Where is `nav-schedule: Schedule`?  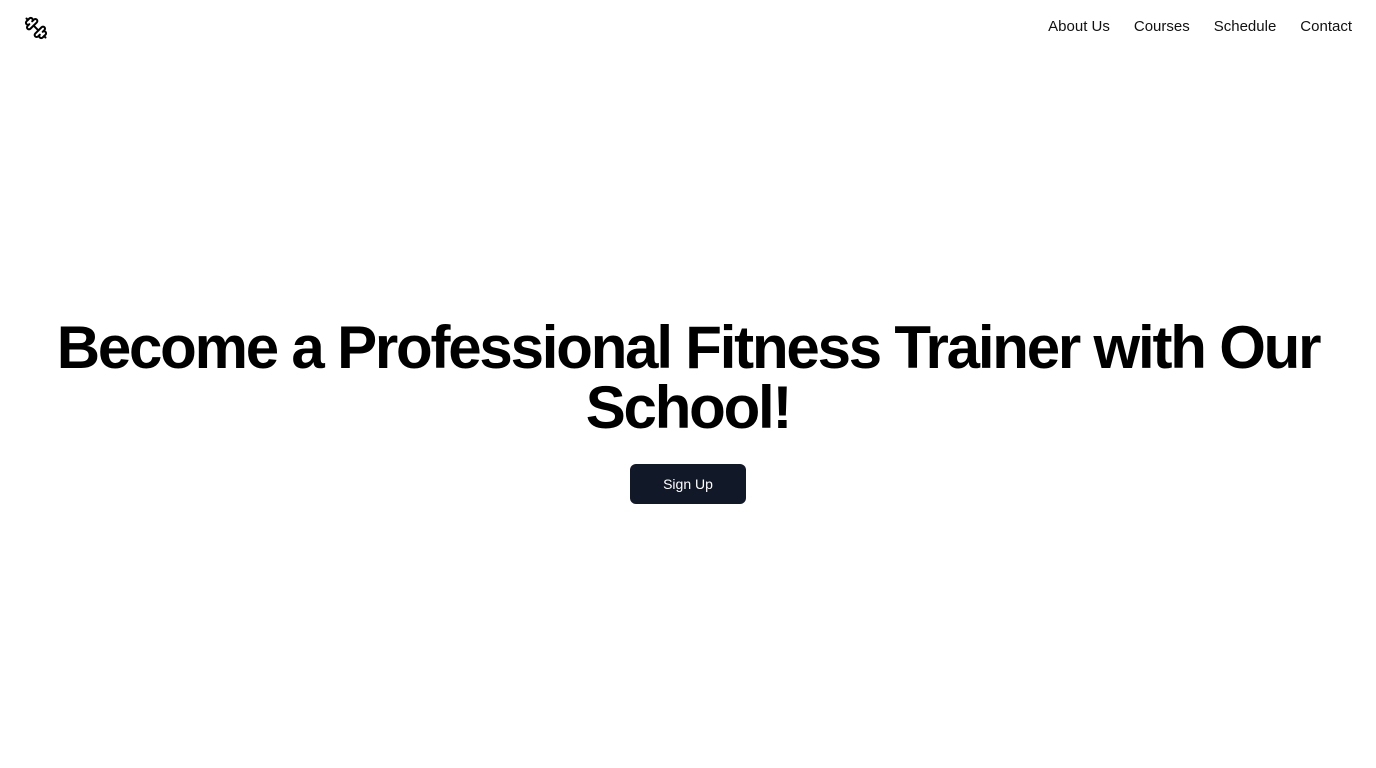
nav-schedule: Schedule is located at coordinates (1245, 27).